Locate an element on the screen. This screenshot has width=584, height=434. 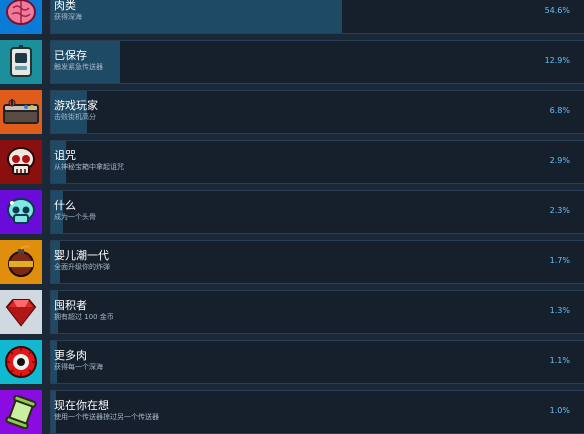
unlock-percent: 2.3% is located at coordinates (559, 210).